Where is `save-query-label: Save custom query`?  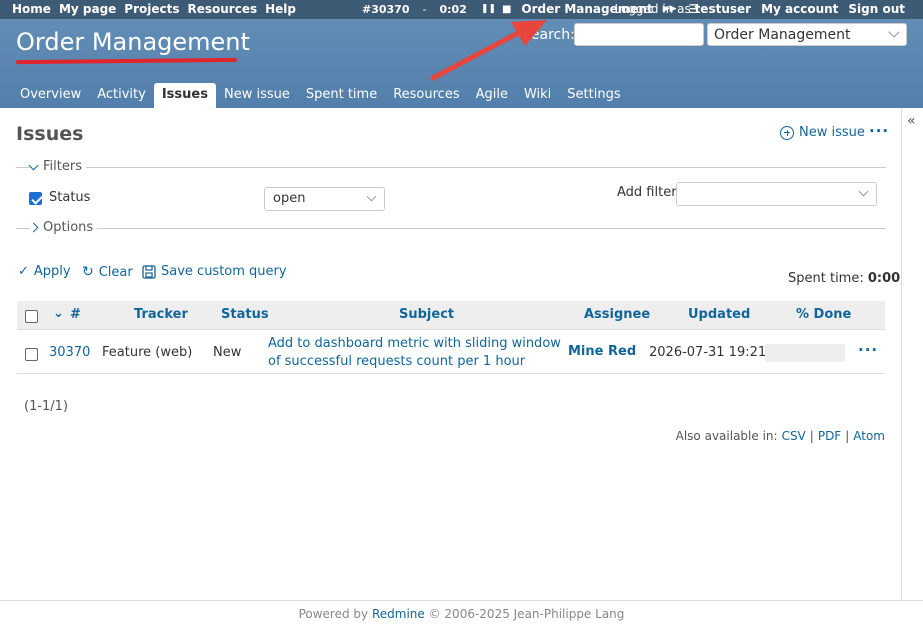 save-query-label: Save custom query is located at coordinates (224, 271).